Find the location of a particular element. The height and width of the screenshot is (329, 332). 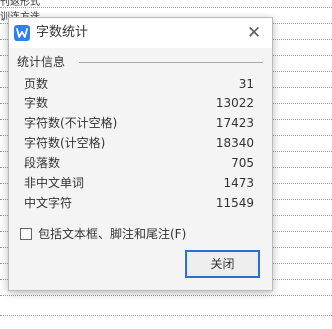

stat-row-pages: 页数 31 is located at coordinates (139, 84).